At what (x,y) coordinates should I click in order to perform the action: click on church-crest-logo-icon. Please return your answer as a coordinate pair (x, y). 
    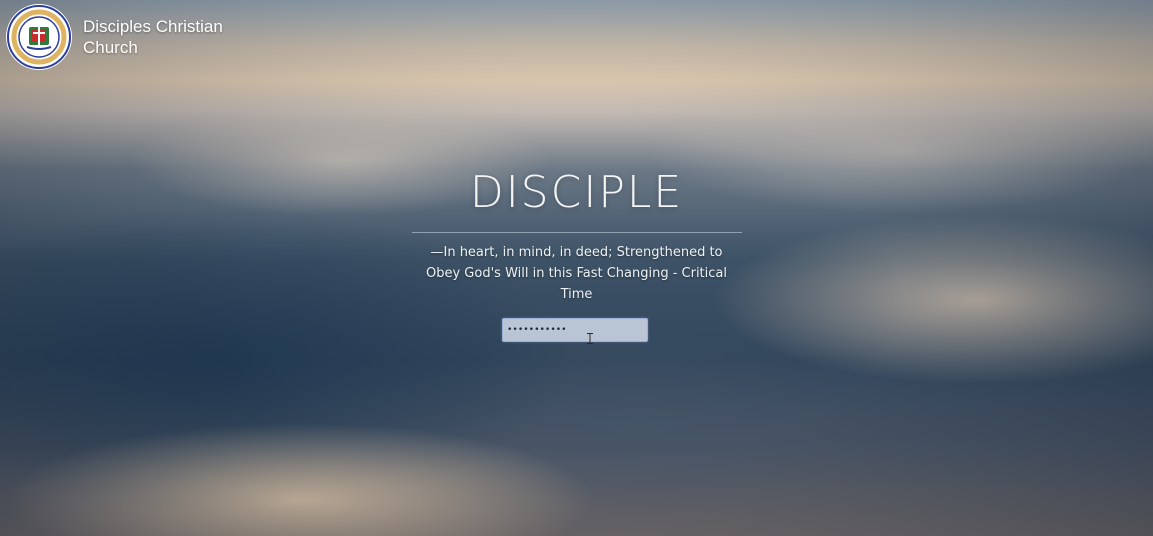
    Looking at the image, I should click on (39, 37).